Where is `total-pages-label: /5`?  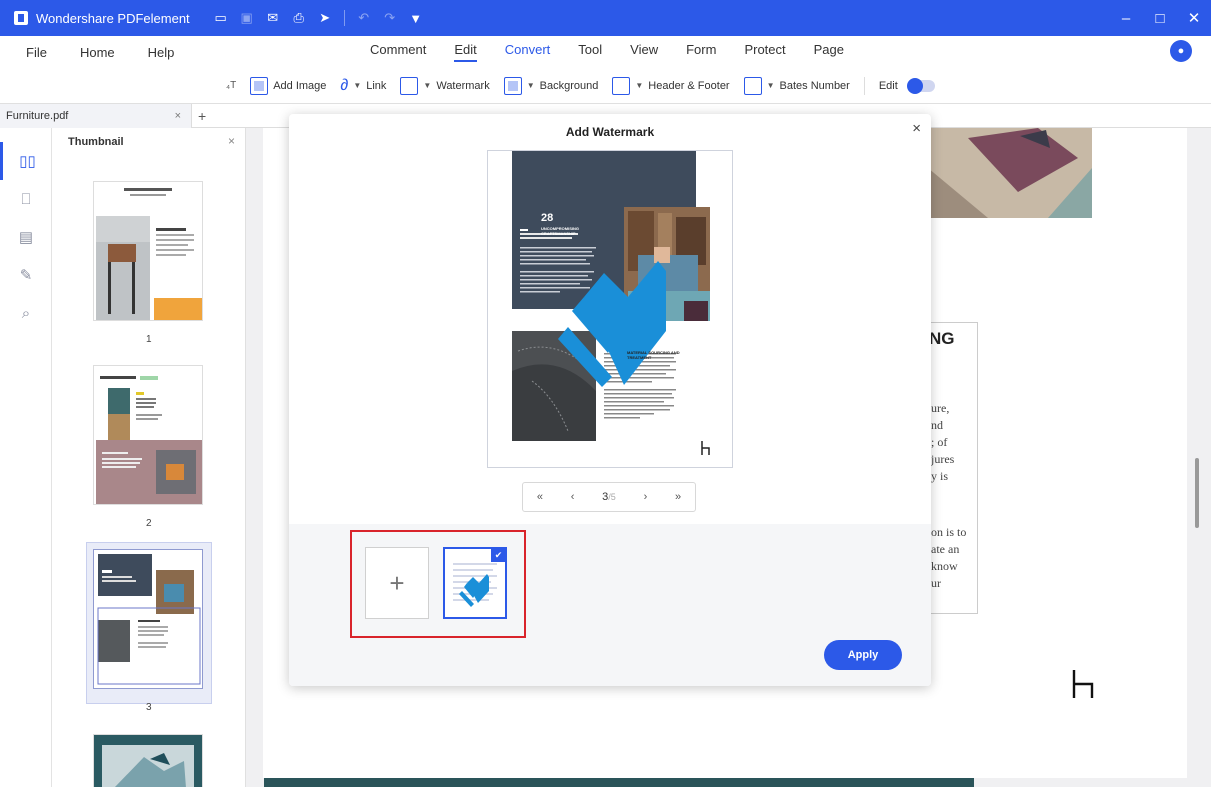
total-pages-label: /5 is located at coordinates (612, 497).